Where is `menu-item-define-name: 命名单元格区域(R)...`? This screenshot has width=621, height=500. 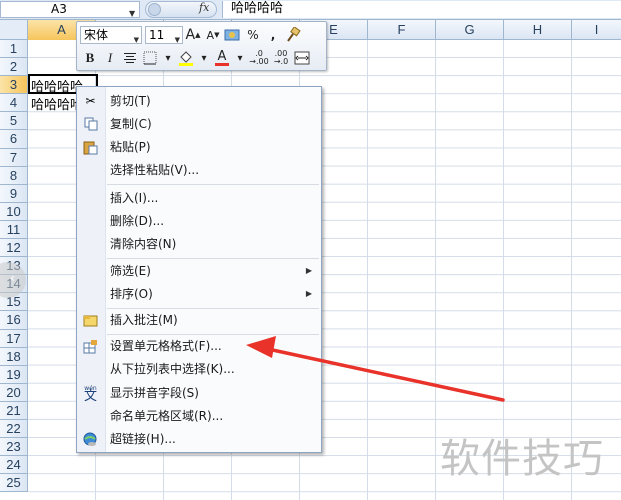 menu-item-define-name: 命名单元格区域(R)... is located at coordinates (199, 416).